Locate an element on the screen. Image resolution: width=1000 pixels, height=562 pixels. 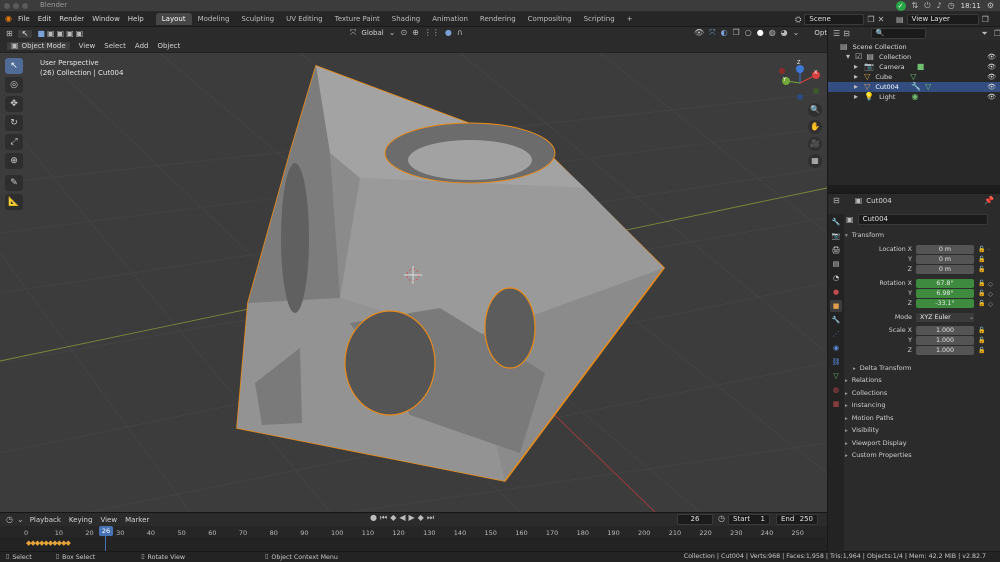
window-controls is located at coordinates (17, 6).